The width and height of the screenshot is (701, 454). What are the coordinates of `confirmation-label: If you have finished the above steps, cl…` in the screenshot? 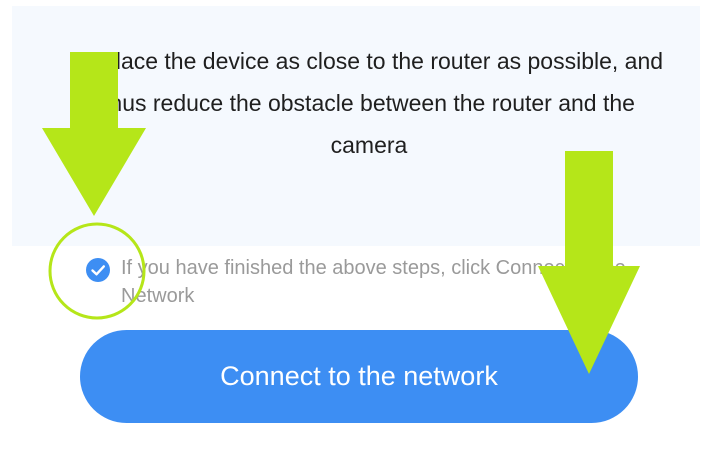 It's located at (373, 282).